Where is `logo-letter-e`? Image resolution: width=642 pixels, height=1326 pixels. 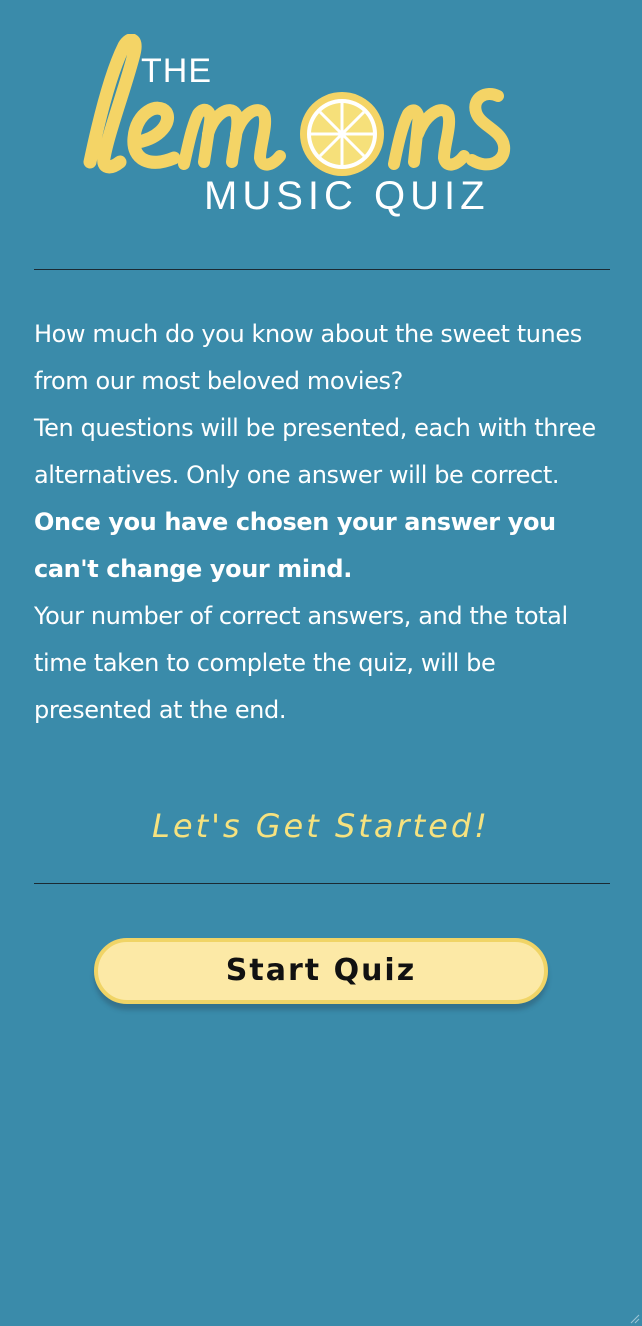
logo-letter-e is located at coordinates (154, 135).